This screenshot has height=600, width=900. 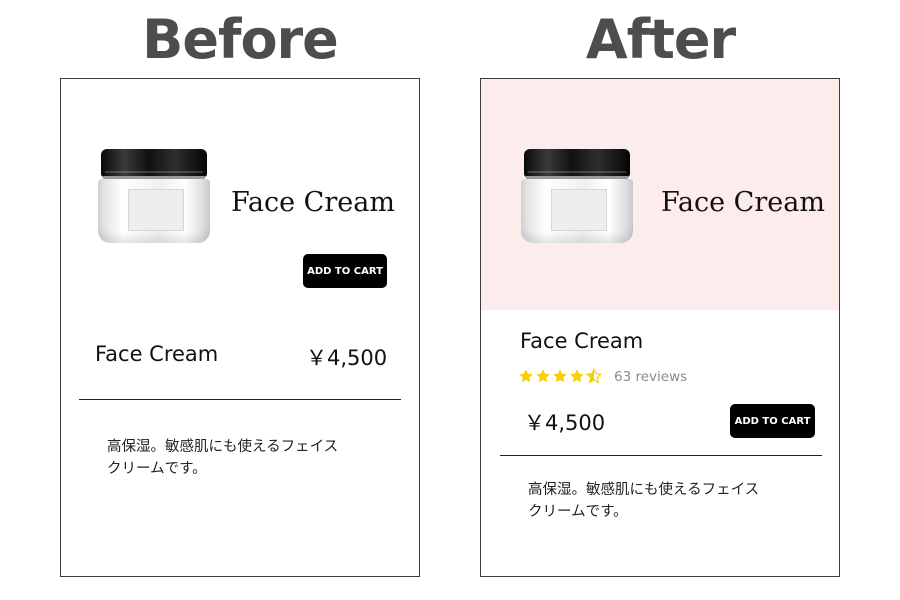 I want to click on before-heading: Before, so click(x=240, y=39).